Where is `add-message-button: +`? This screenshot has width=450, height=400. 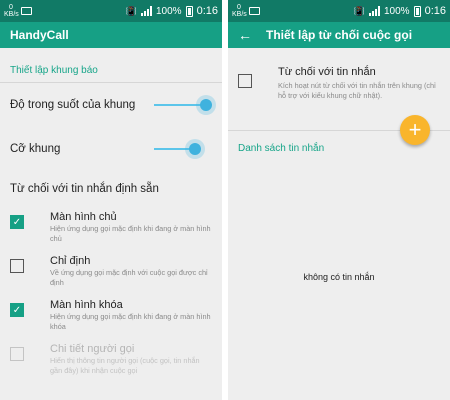
add-message-button: + is located at coordinates (415, 130).